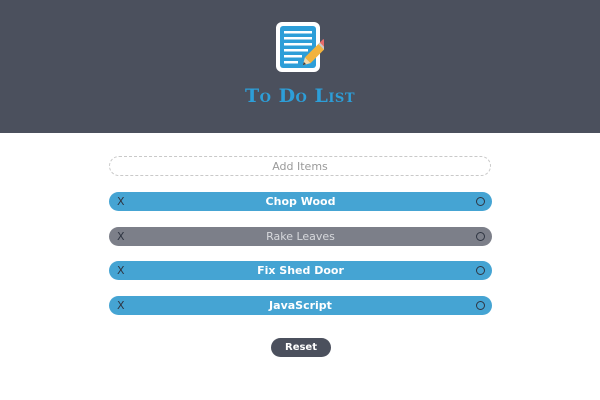 The height and width of the screenshot is (400, 600). I want to click on todo-label: Chop Wood, so click(300, 201).